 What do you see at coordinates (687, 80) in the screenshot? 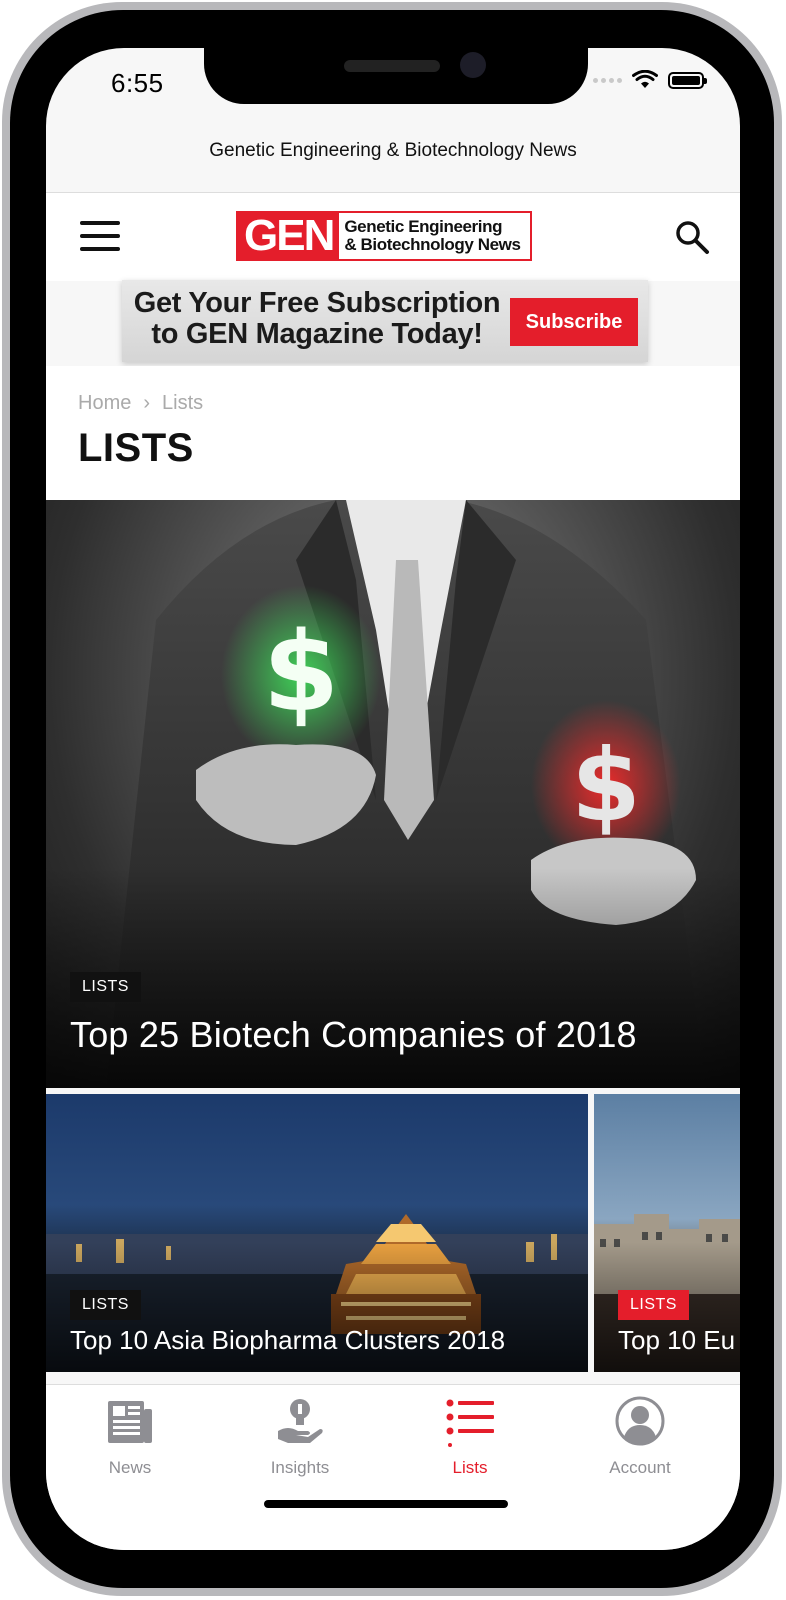
I see `battery-icon` at bounding box center [687, 80].